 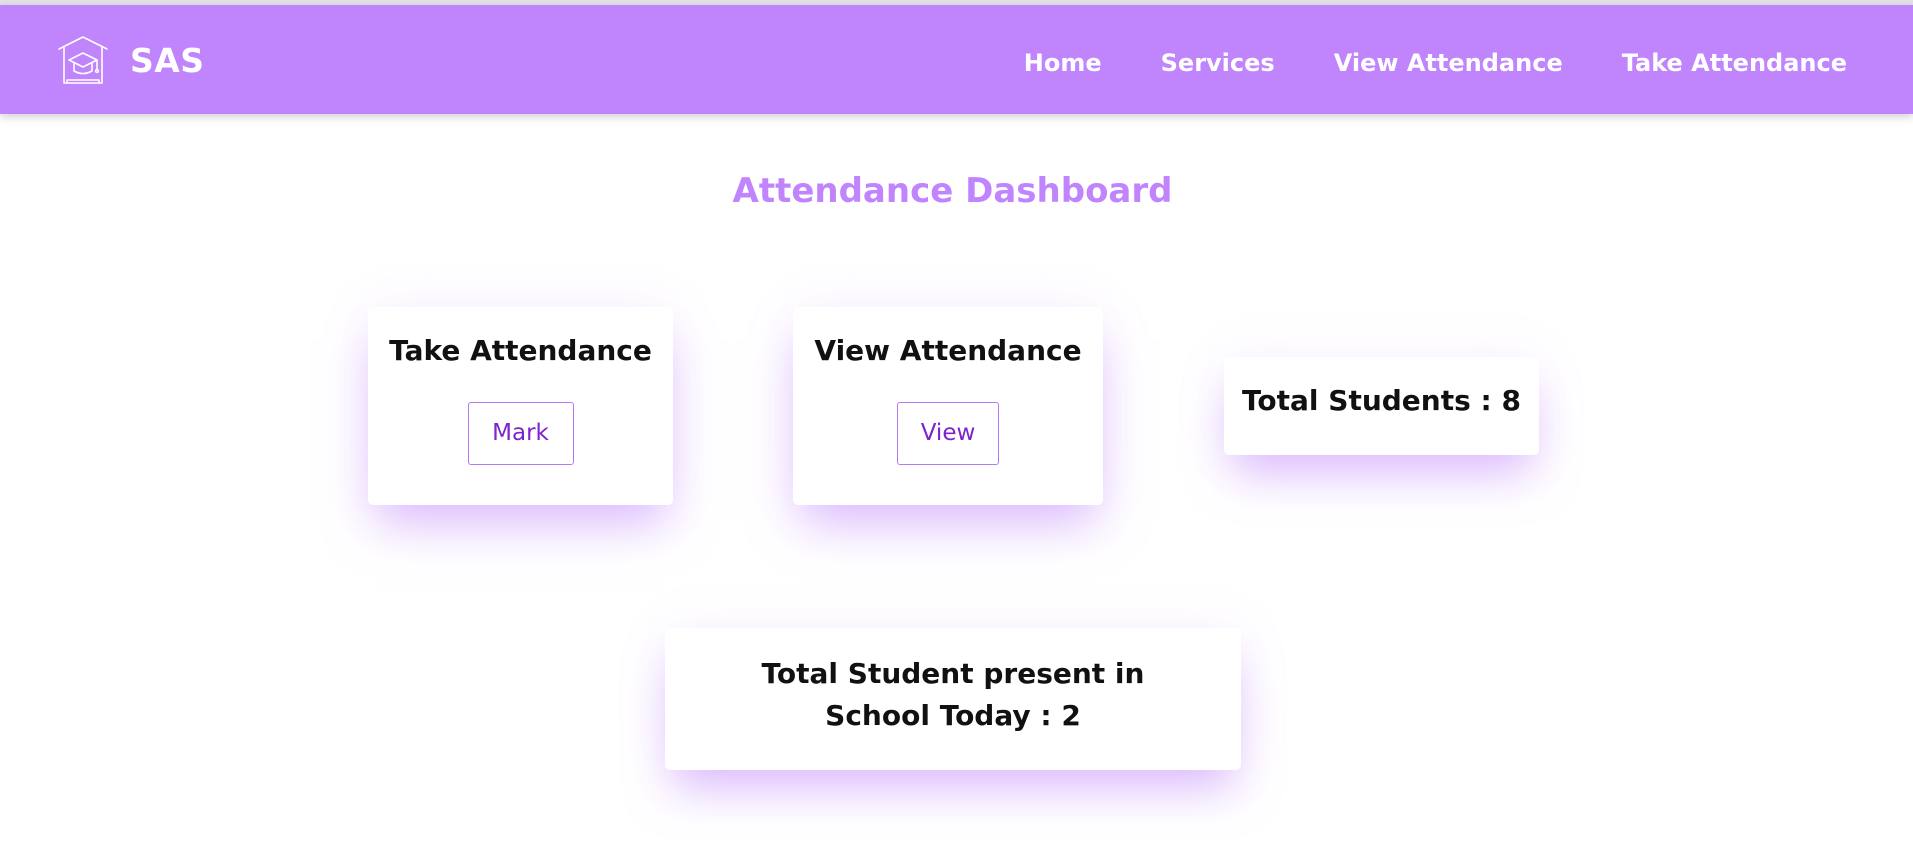 I want to click on take-attendance-card: Take Attendance Mark, so click(x=520, y=406).